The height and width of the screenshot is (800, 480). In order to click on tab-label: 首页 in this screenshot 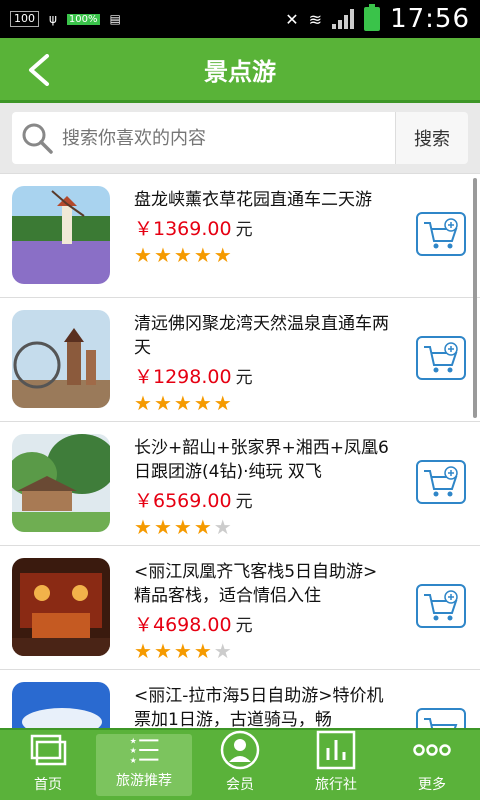, I will do `click(48, 785)`.